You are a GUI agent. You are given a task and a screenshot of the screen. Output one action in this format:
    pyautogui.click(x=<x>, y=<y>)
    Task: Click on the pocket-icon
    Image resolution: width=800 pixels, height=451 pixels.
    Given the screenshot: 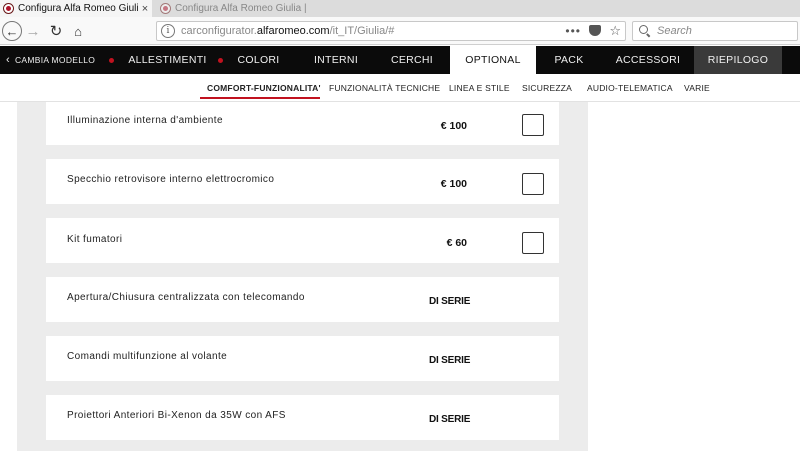 What is the action you would take?
    pyautogui.click(x=595, y=30)
    